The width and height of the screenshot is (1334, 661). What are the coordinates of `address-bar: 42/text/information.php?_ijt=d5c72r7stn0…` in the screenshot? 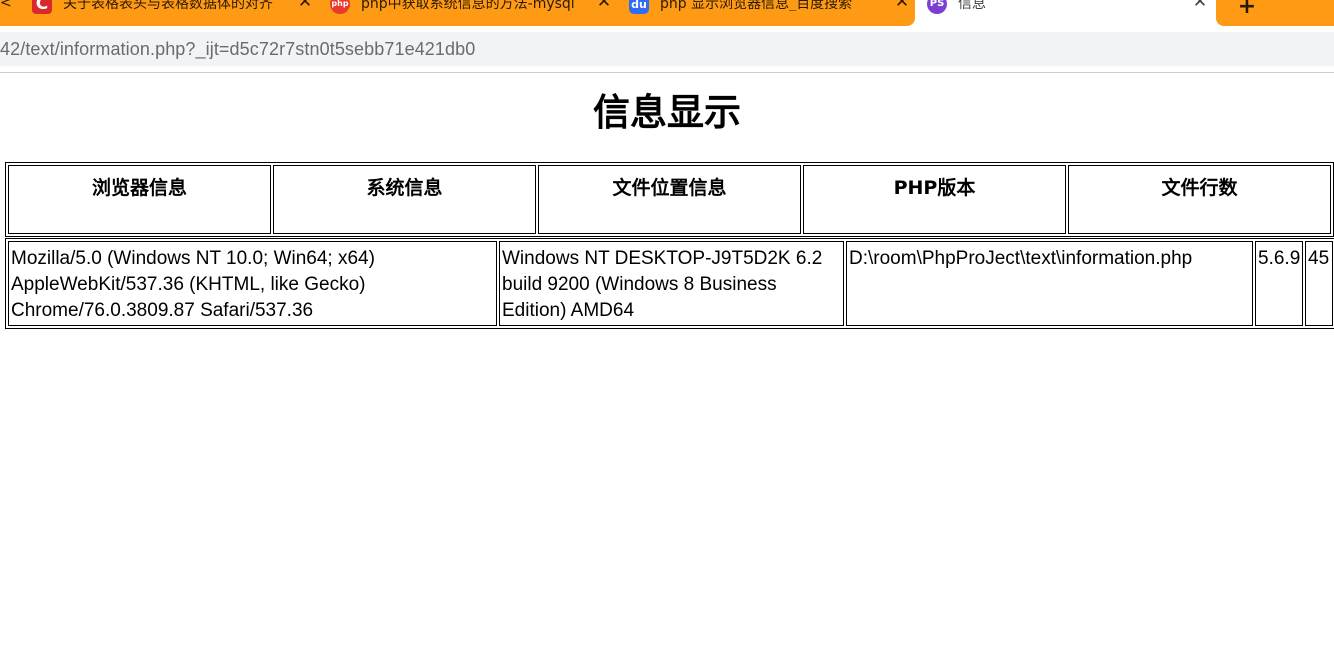 It's located at (667, 49).